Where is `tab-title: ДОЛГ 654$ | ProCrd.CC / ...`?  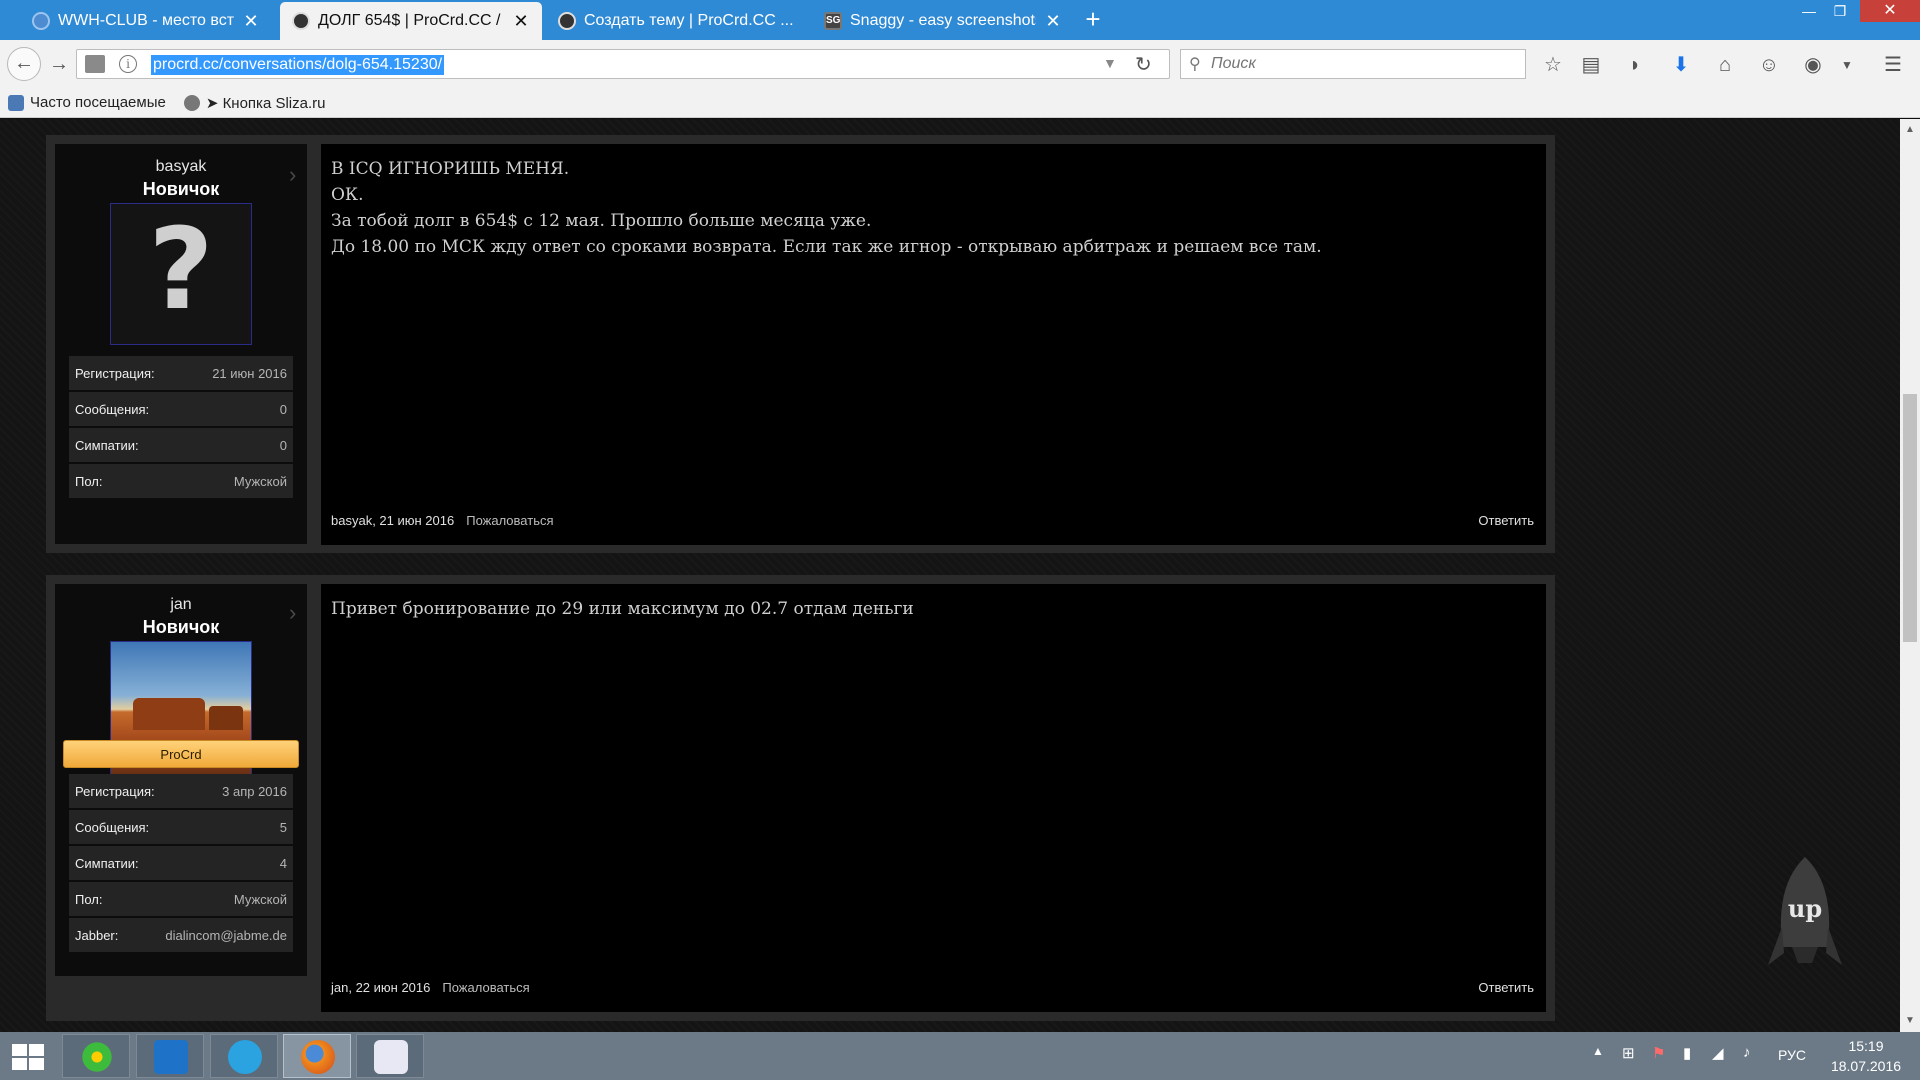 tab-title: ДОЛГ 654$ | ProCrd.CC / ... is located at coordinates (411, 20).